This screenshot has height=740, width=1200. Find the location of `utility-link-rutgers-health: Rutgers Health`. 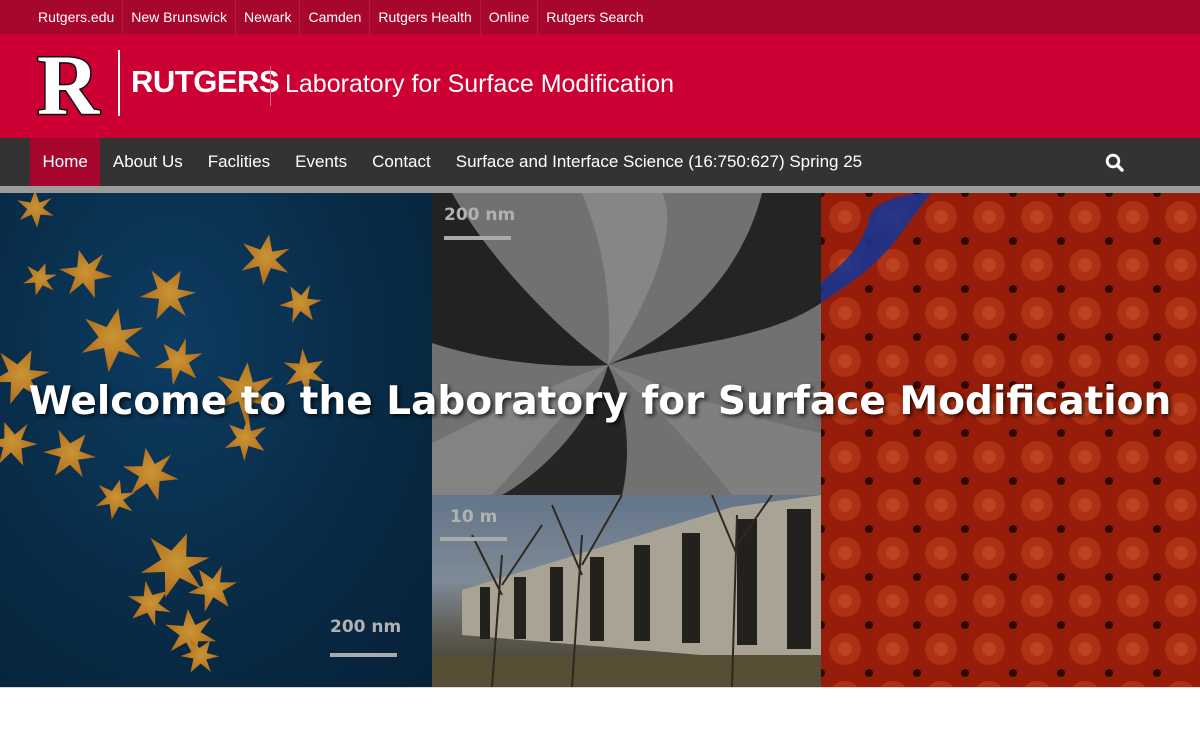

utility-link-rutgers-health: Rutgers Health is located at coordinates (424, 17).